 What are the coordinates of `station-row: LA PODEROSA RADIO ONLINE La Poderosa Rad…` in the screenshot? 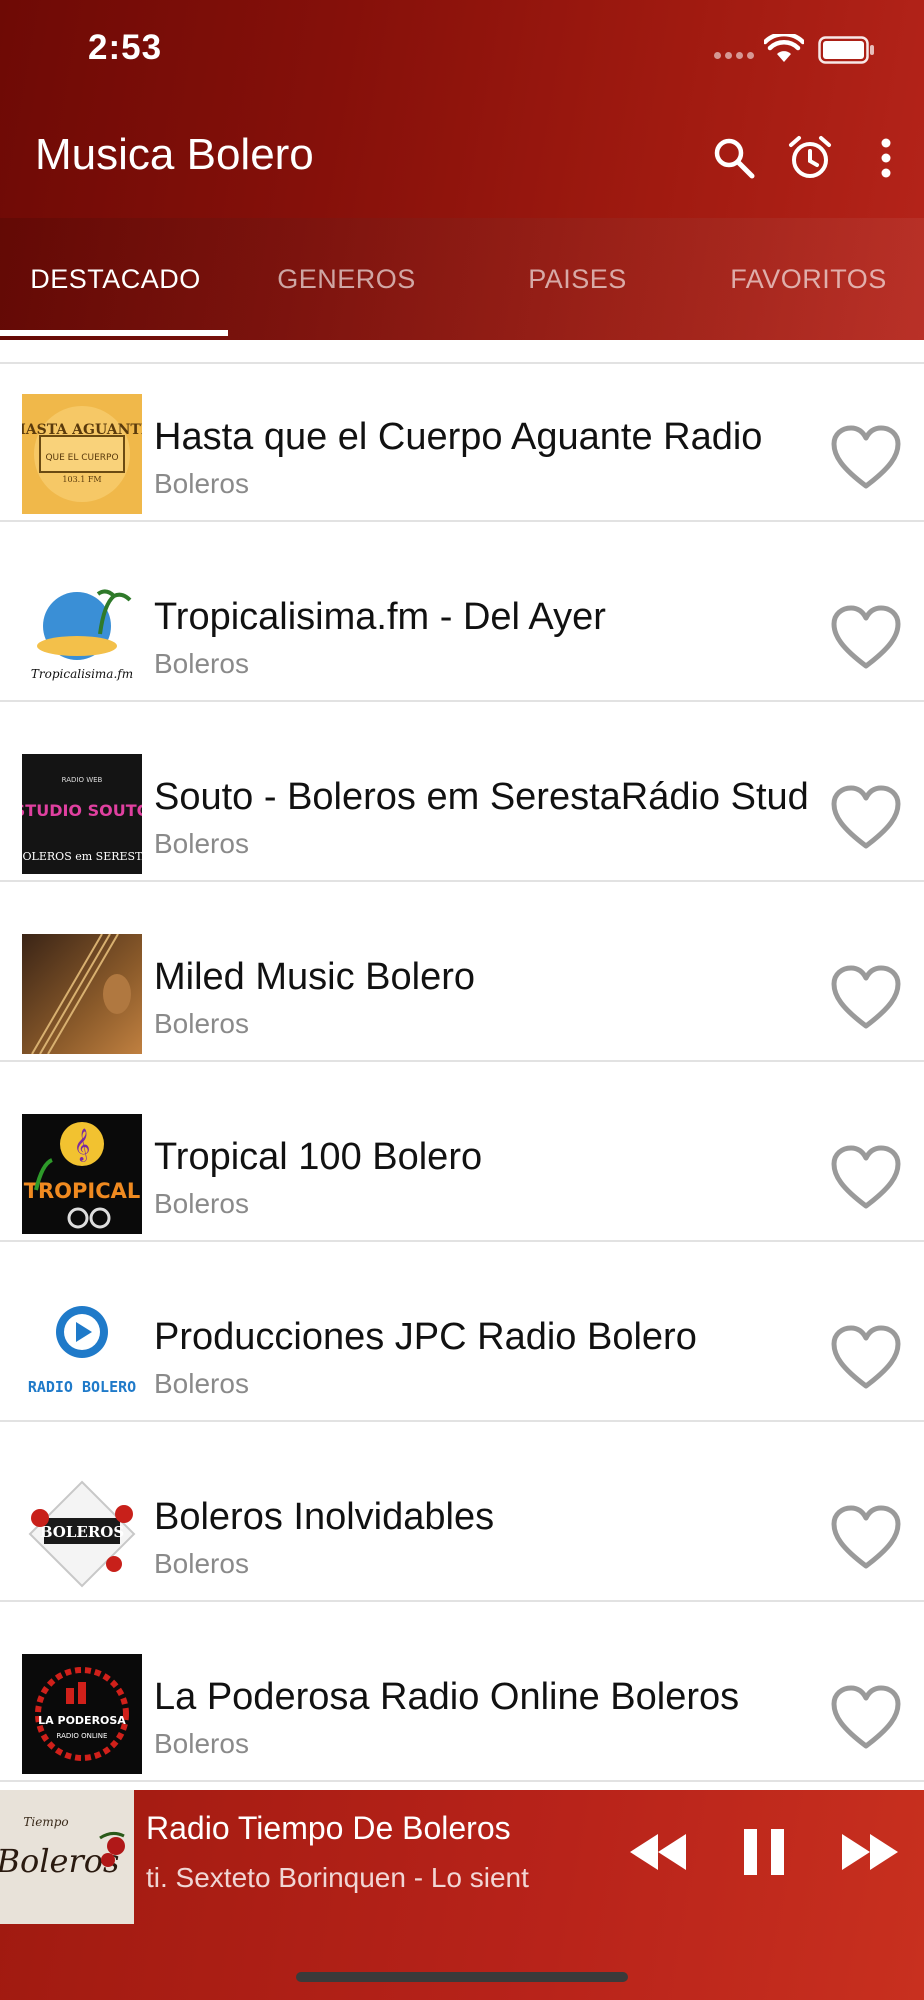 It's located at (462, 1693).